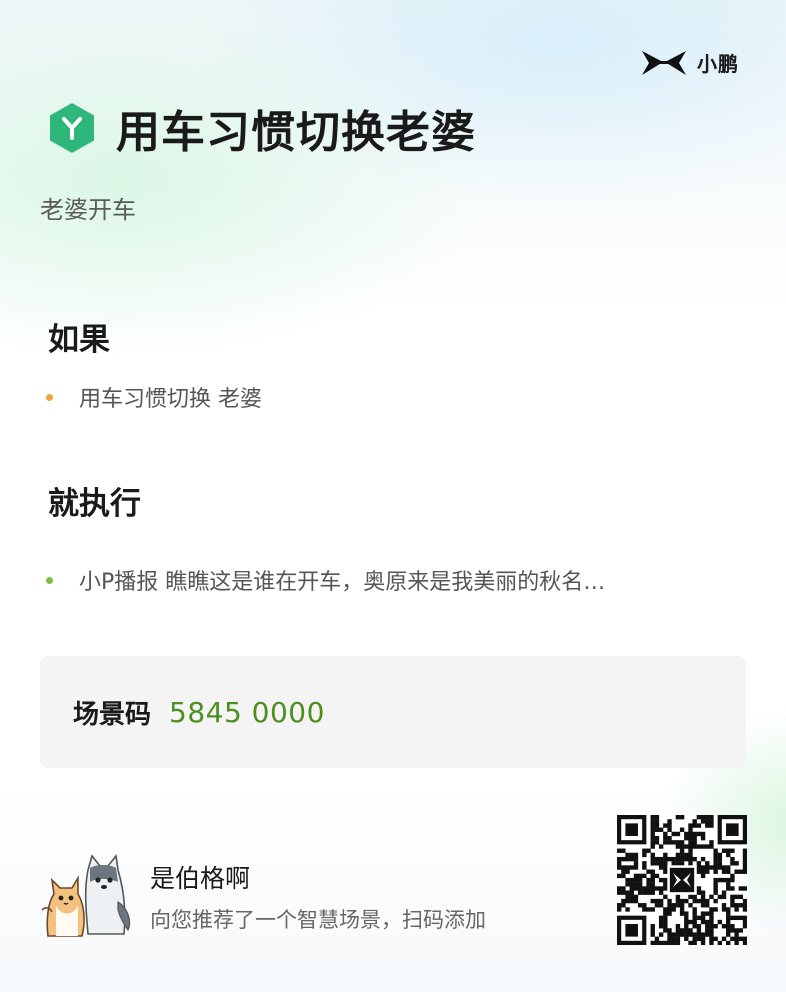  I want to click on scene-title: 用车习惯切换老婆, so click(296, 132).